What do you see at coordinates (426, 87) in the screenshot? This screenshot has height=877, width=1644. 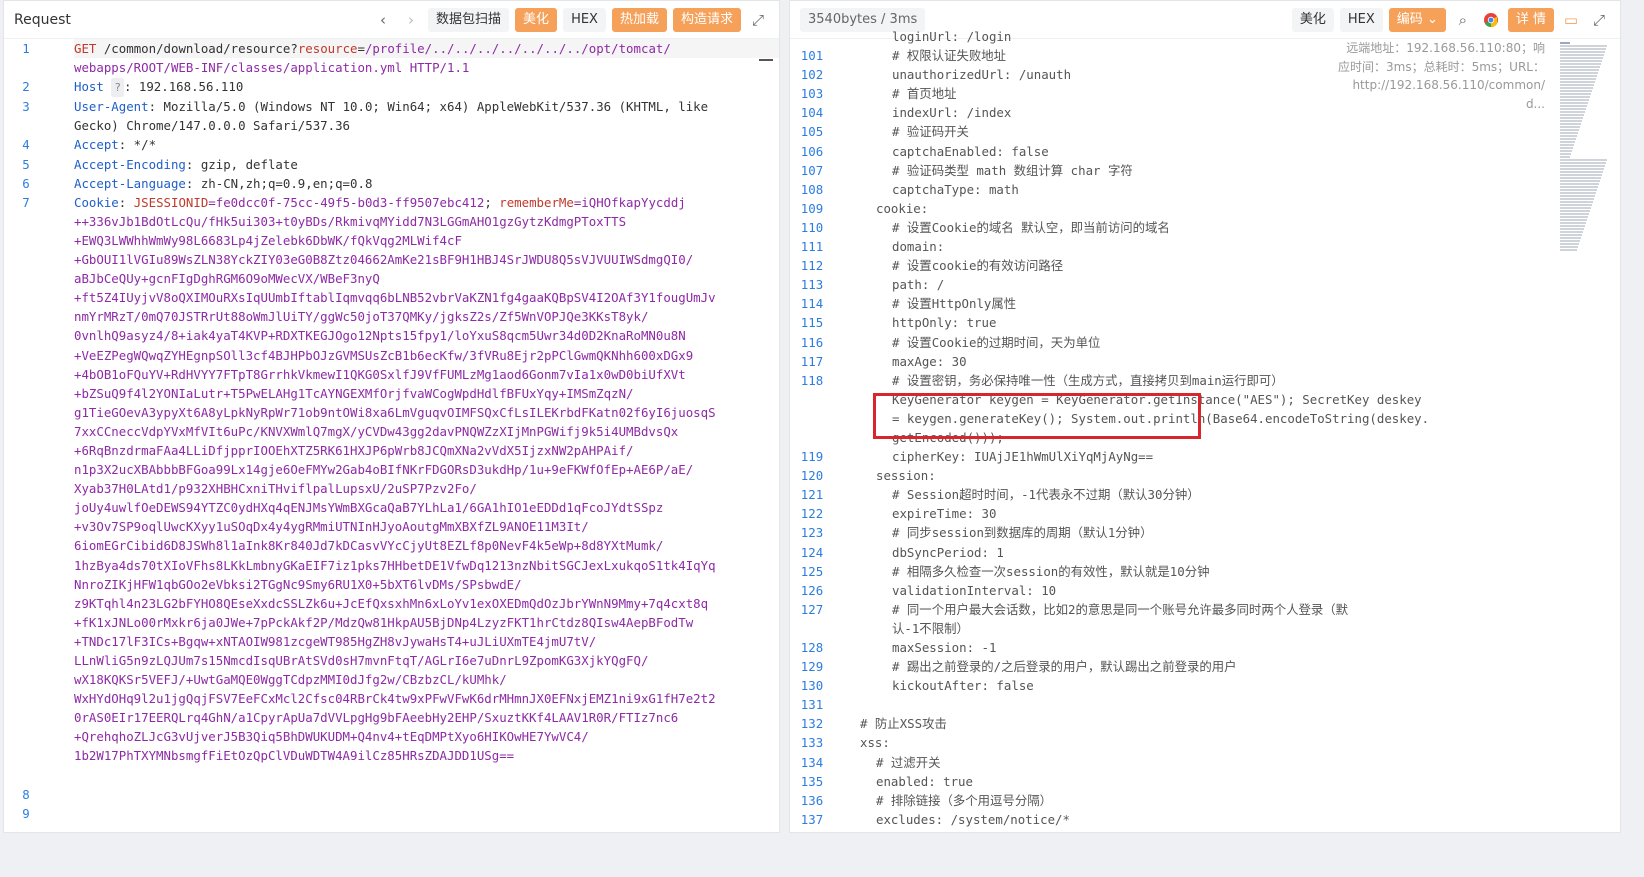 I see `line-text: Host ?: 192.168.56.110` at bounding box center [426, 87].